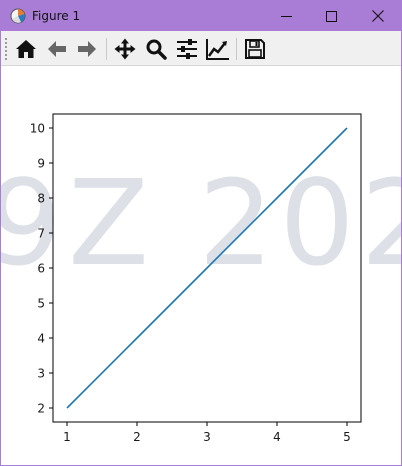 The height and width of the screenshot is (466, 402). What do you see at coordinates (347, 437) in the screenshot?
I see `x-tick-label: 5` at bounding box center [347, 437].